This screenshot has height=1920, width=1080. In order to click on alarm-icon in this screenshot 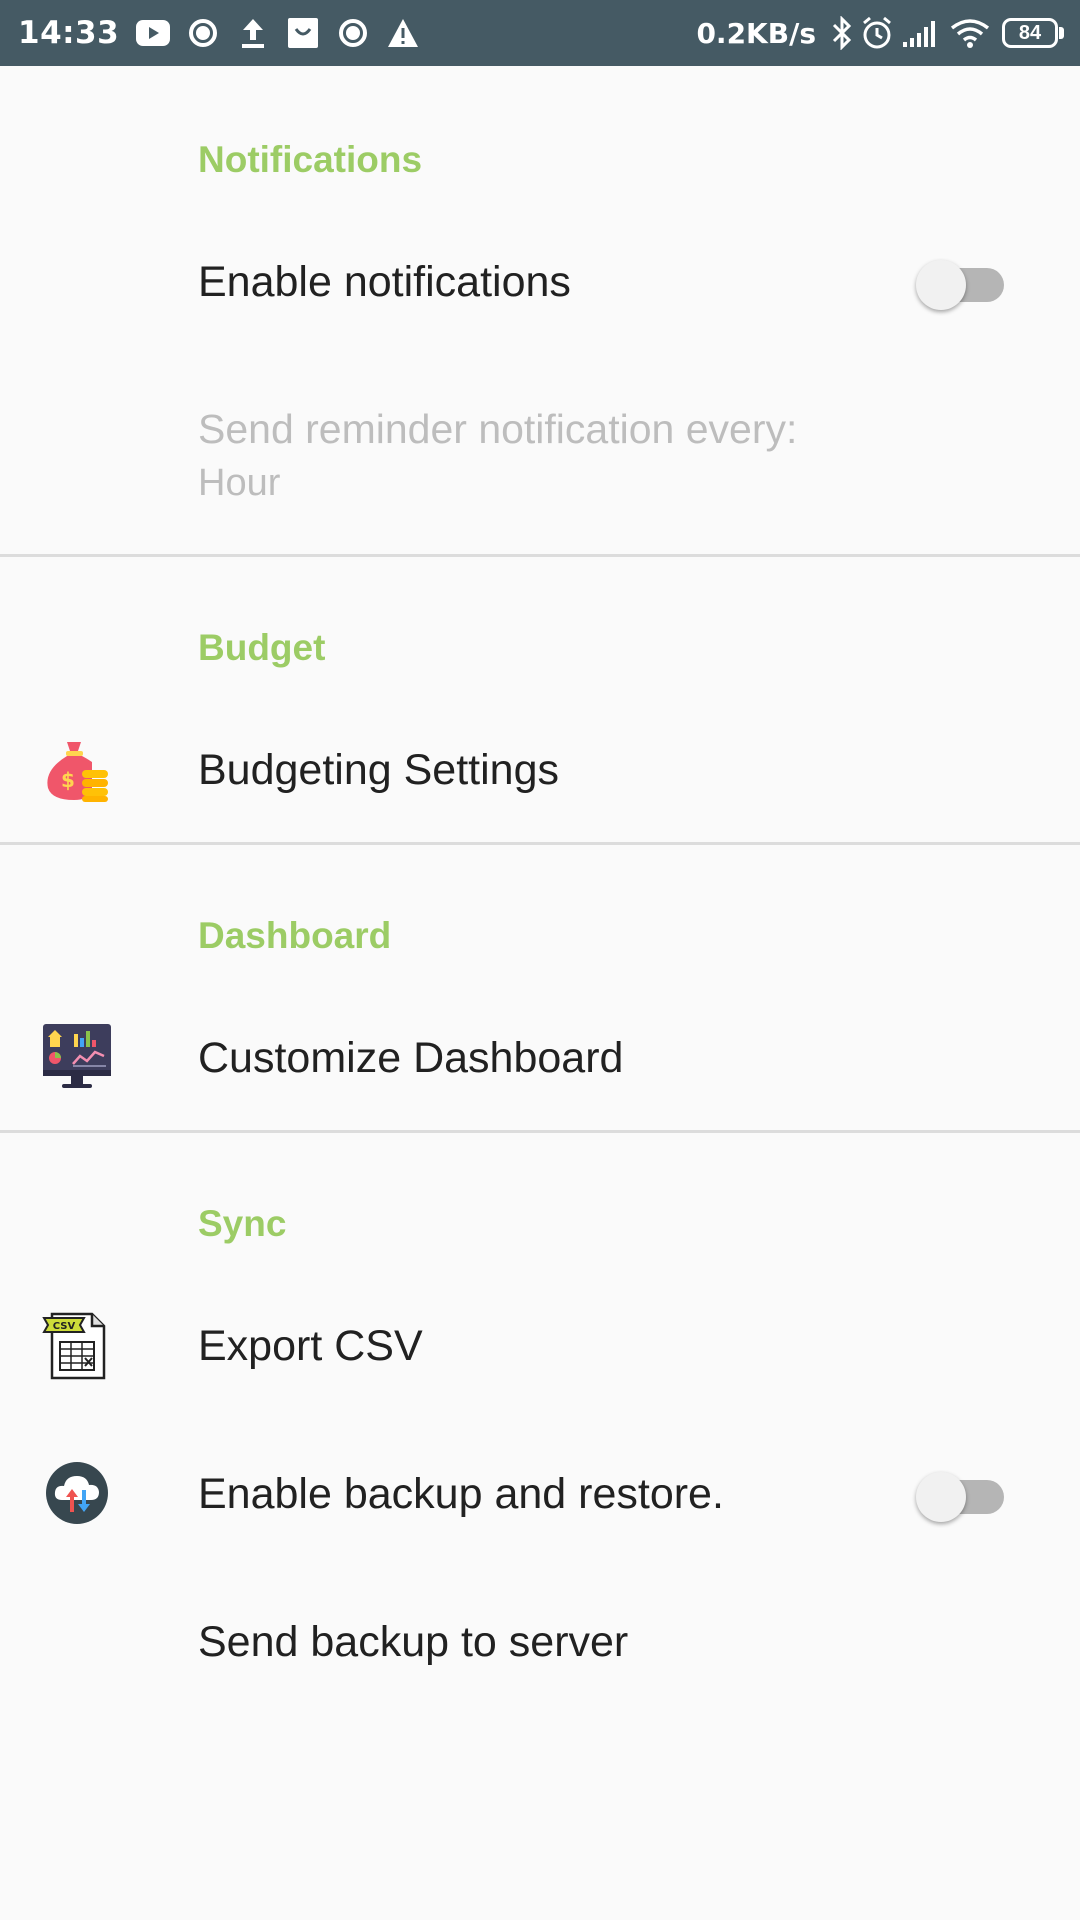, I will do `click(877, 33)`.